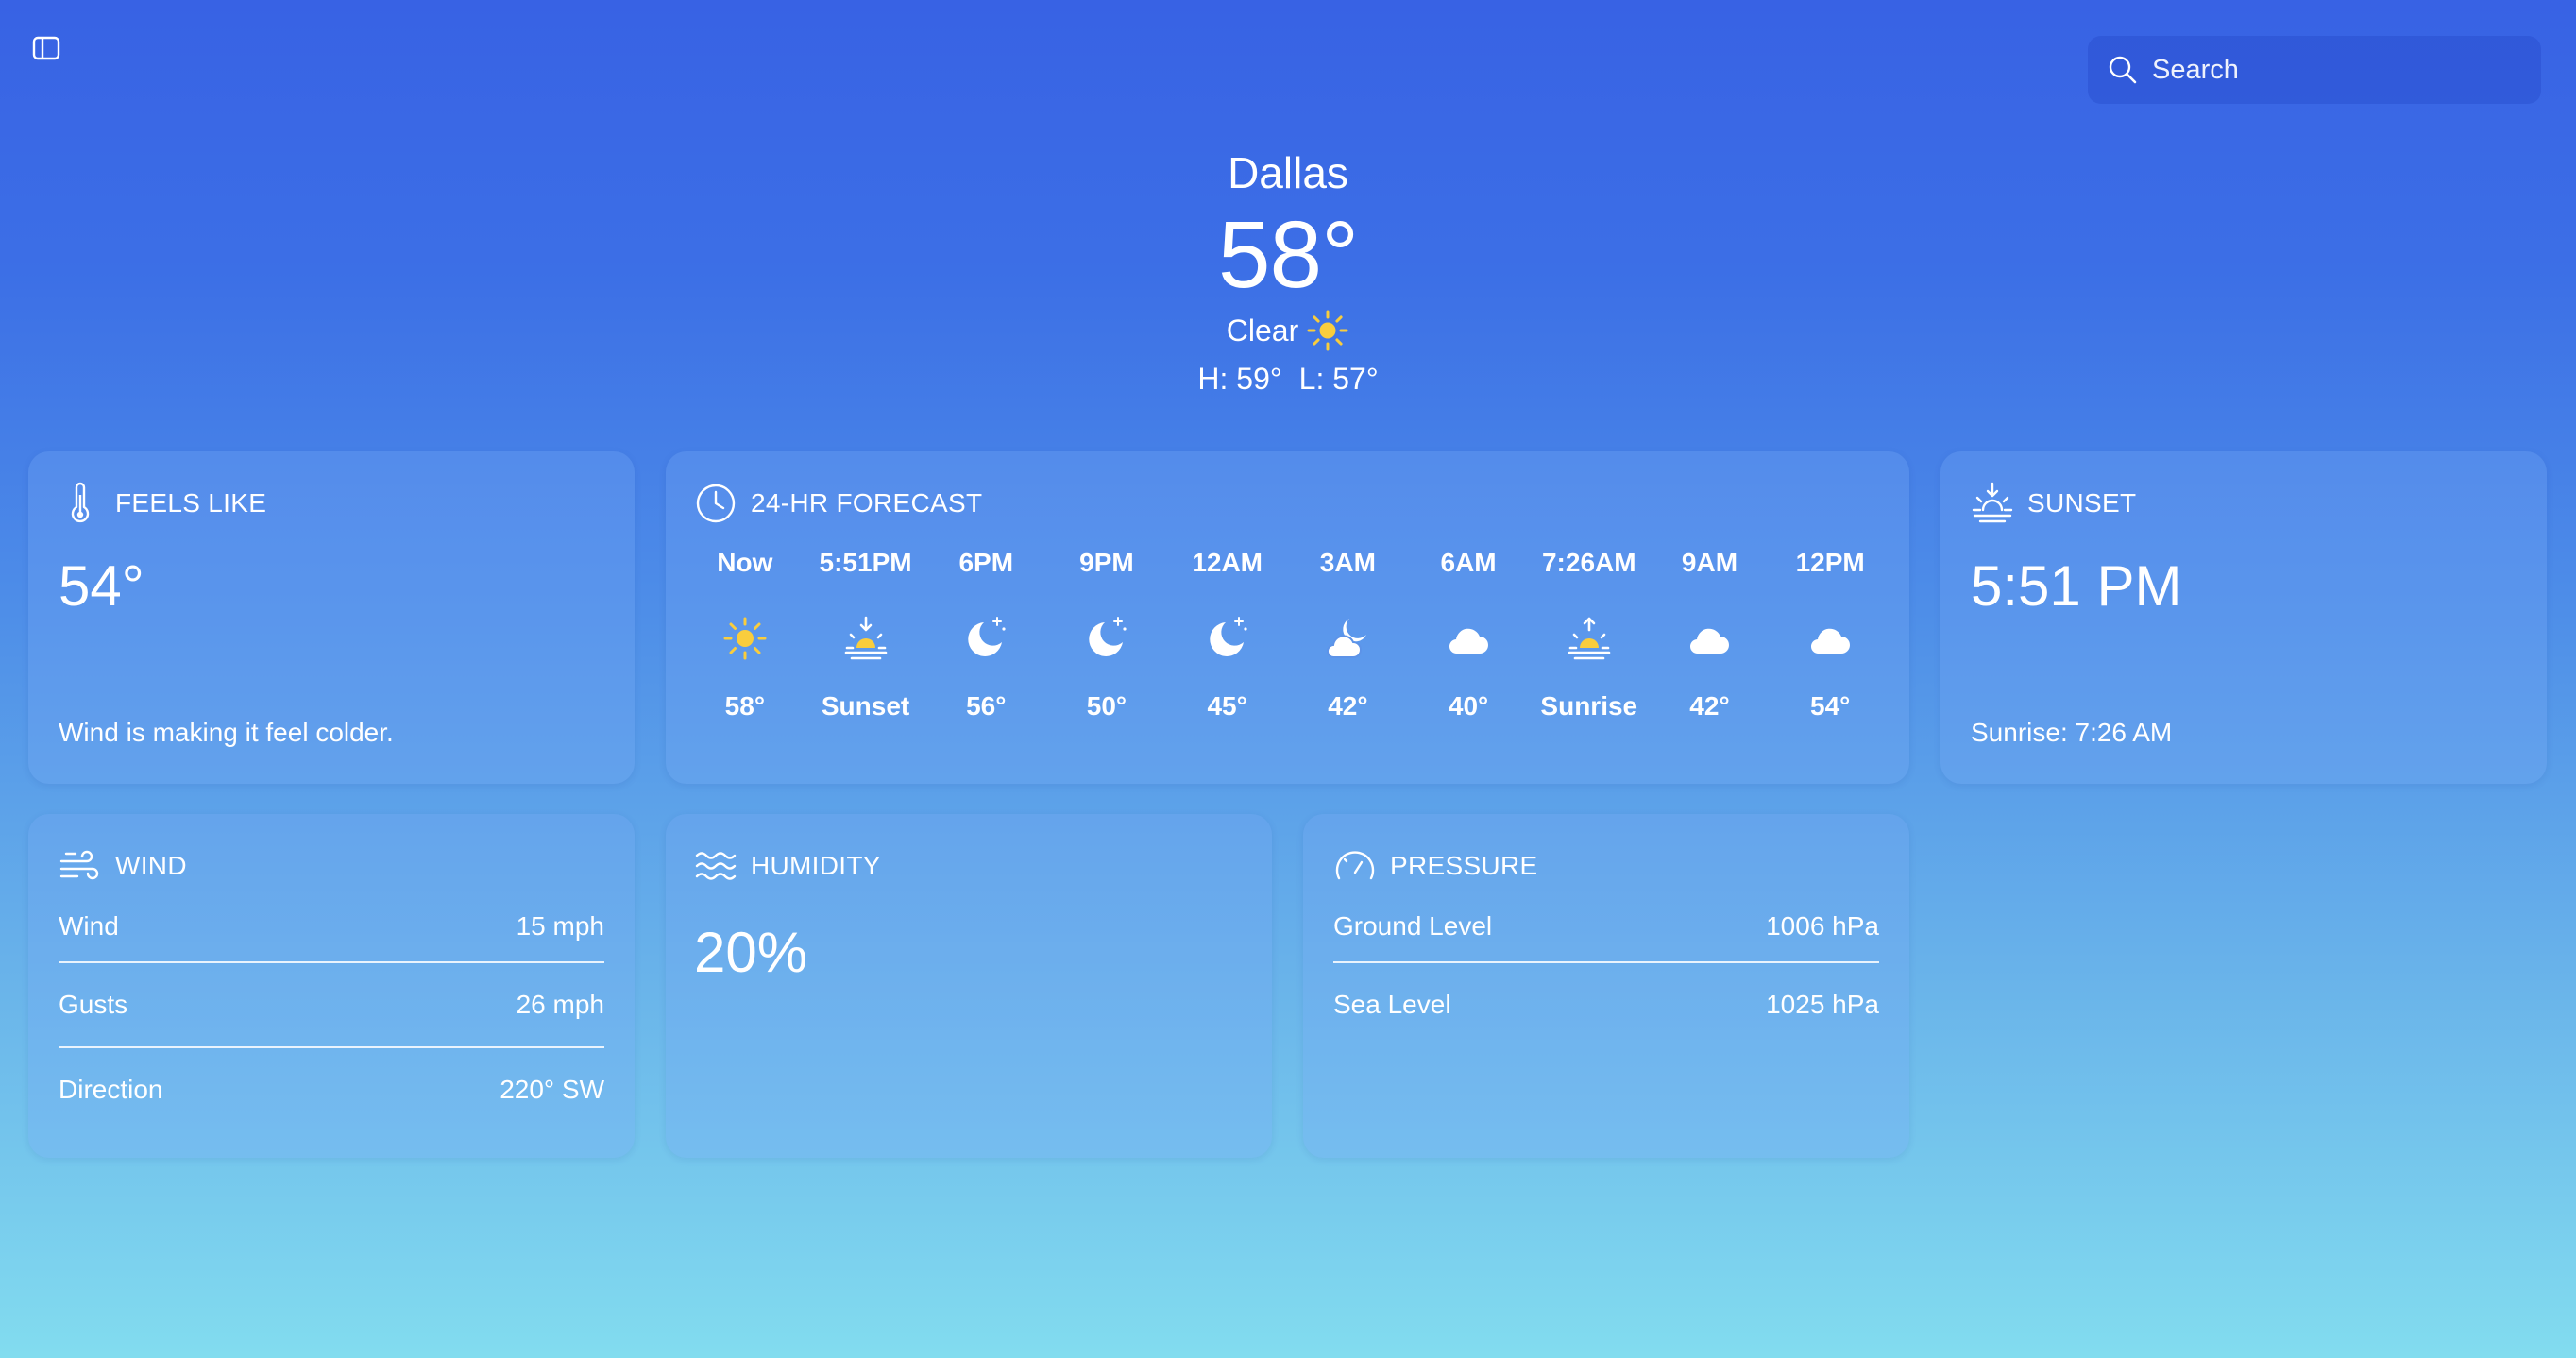  What do you see at coordinates (1709, 562) in the screenshot?
I see `forecast-time: 9AM` at bounding box center [1709, 562].